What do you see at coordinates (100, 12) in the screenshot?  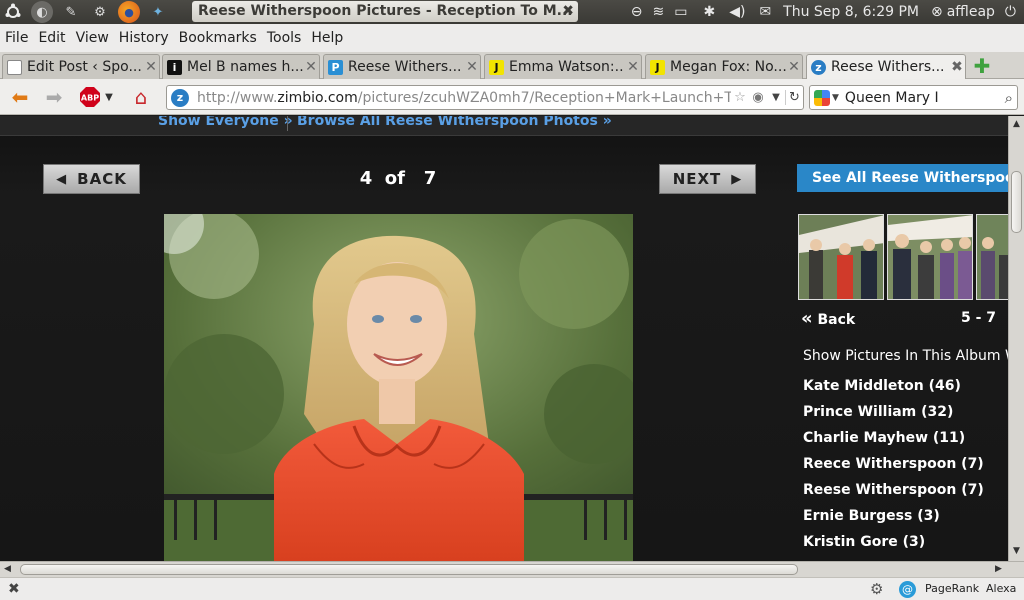 I see `settings-icon: ⚙` at bounding box center [100, 12].